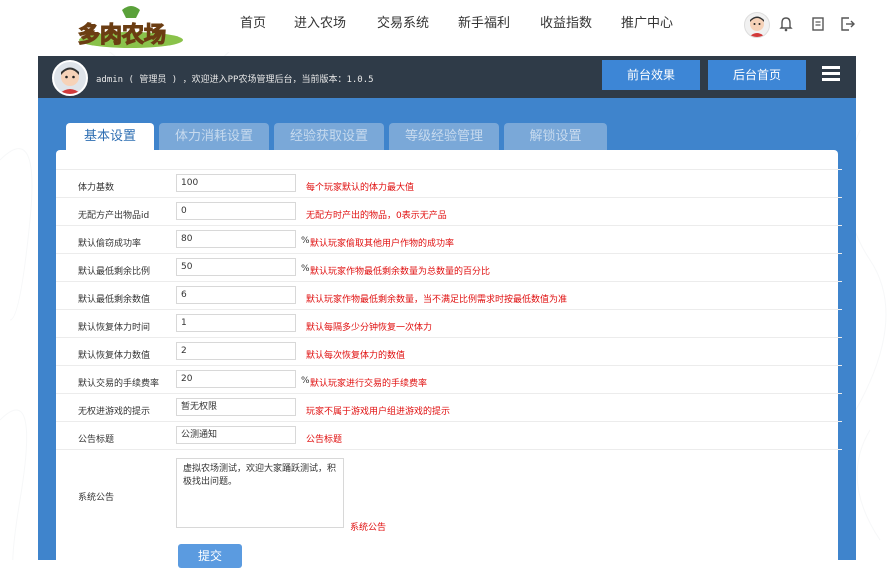 This screenshot has width=888, height=568. I want to click on clipboard-icon, so click(818, 26).